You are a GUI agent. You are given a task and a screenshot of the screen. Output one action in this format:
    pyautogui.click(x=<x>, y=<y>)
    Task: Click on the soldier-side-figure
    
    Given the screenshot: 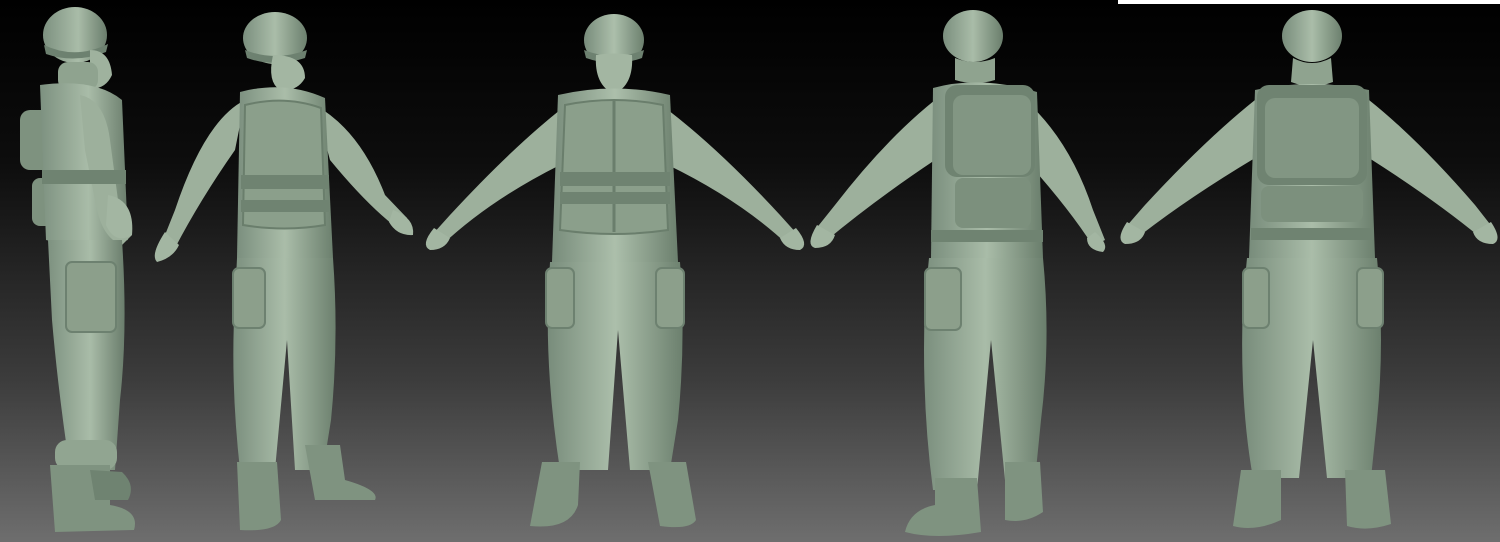 What is the action you would take?
    pyautogui.click(x=77, y=269)
    